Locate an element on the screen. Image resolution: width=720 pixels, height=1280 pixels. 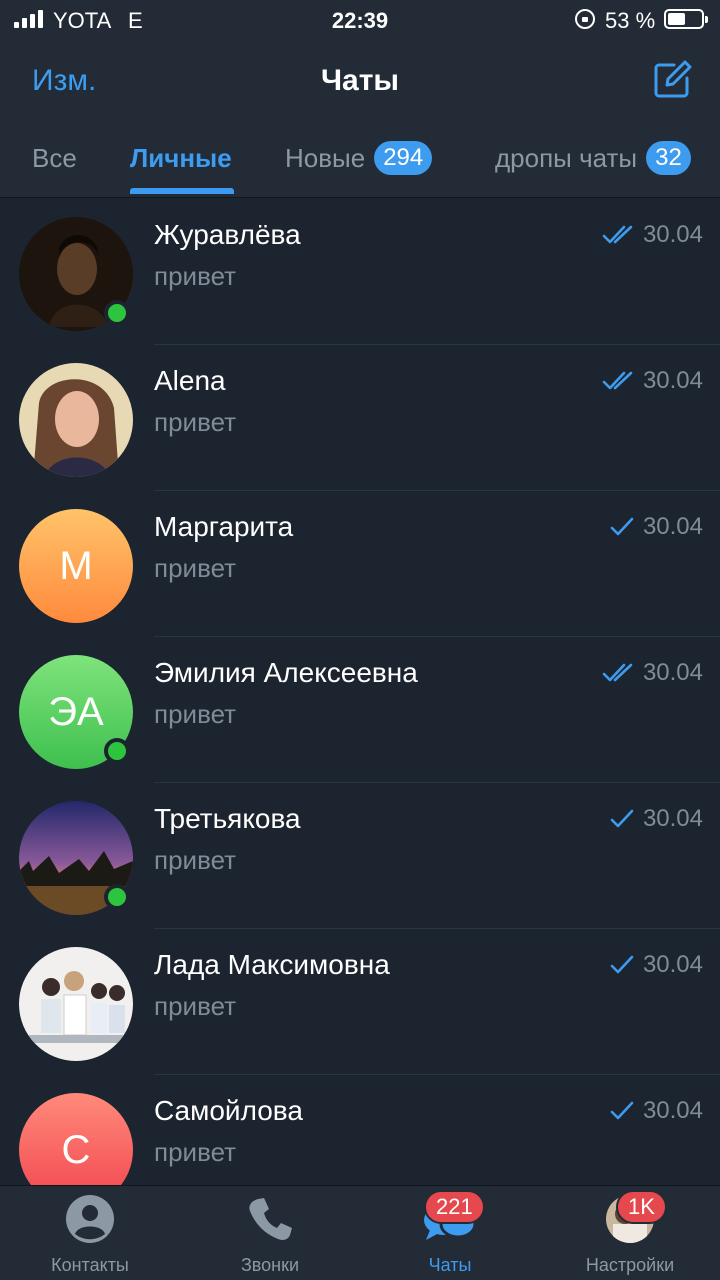
tab-label: Все is located at coordinates (54, 157).